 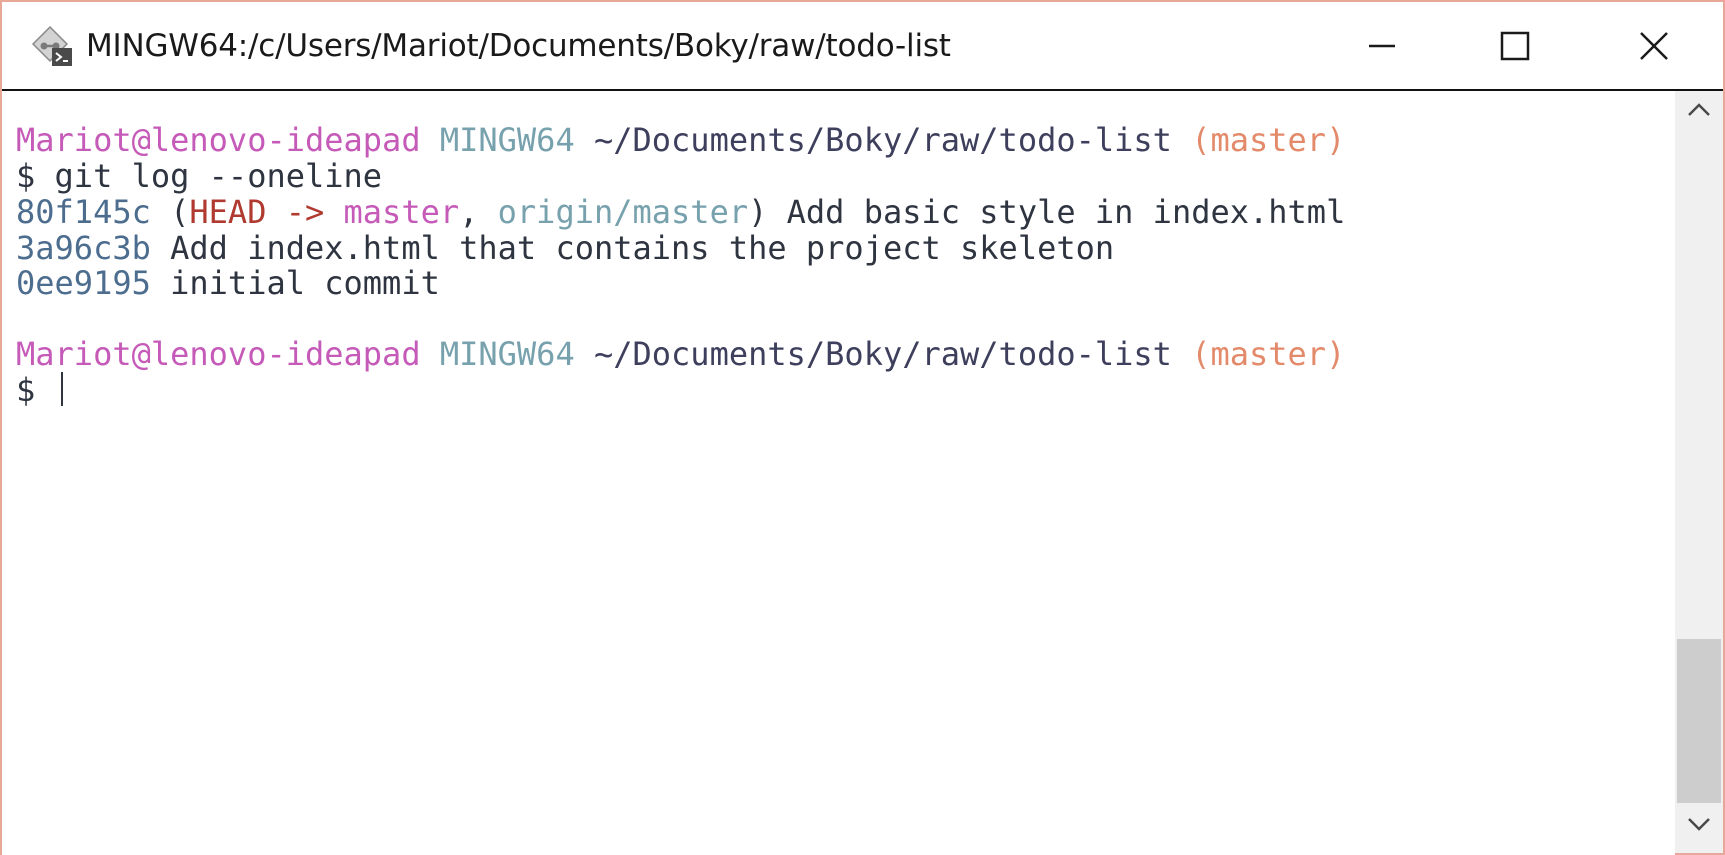 What do you see at coordinates (1699, 824) in the screenshot?
I see `scroll-down-arrow-icon` at bounding box center [1699, 824].